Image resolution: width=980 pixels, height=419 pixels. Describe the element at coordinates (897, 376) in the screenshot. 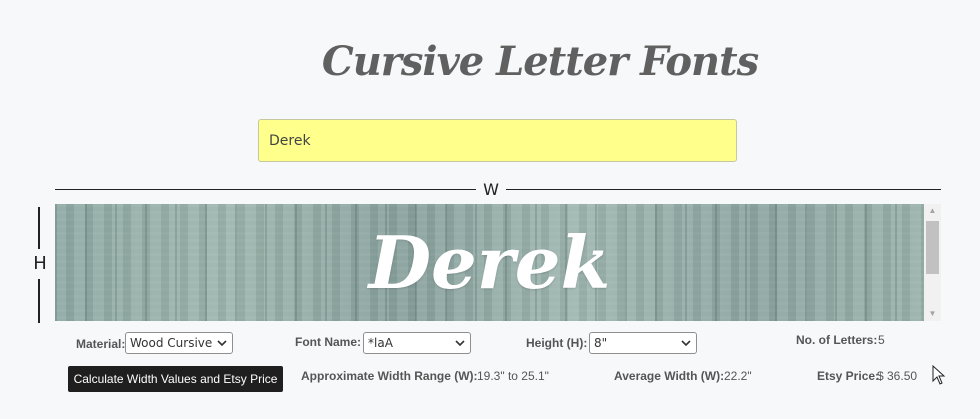

I see `etsy-price-value: $ 36.50` at that location.